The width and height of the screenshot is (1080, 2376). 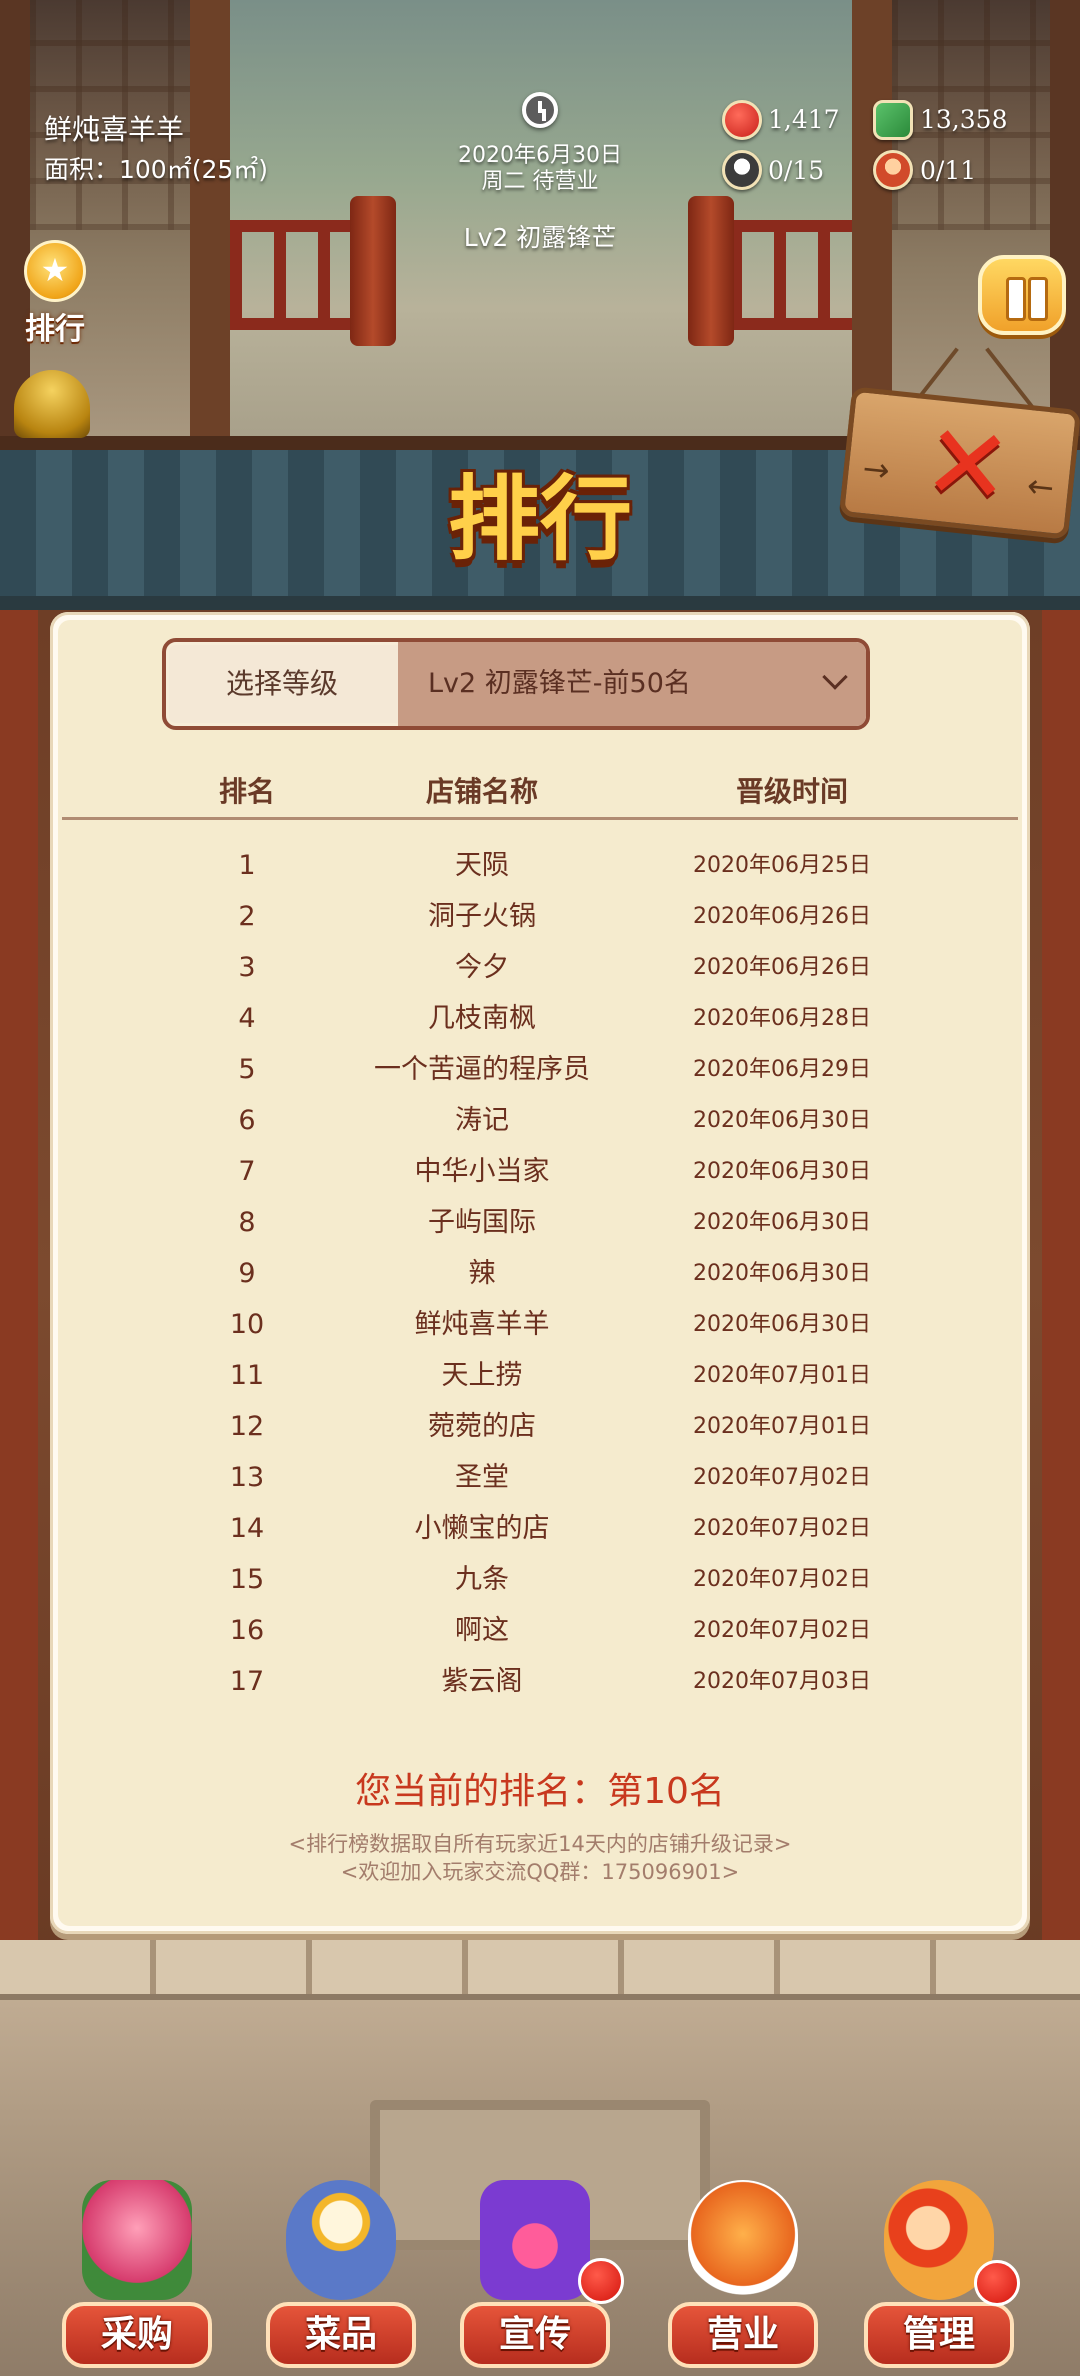 I want to click on shop-name-cell: 子屿国际, so click(x=482, y=1222).